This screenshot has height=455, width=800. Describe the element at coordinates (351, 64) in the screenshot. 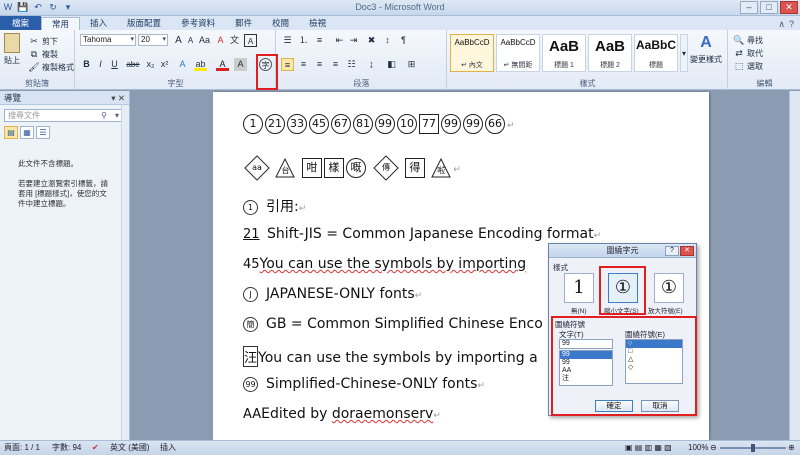

I see `distributed-icon: ☷` at that location.